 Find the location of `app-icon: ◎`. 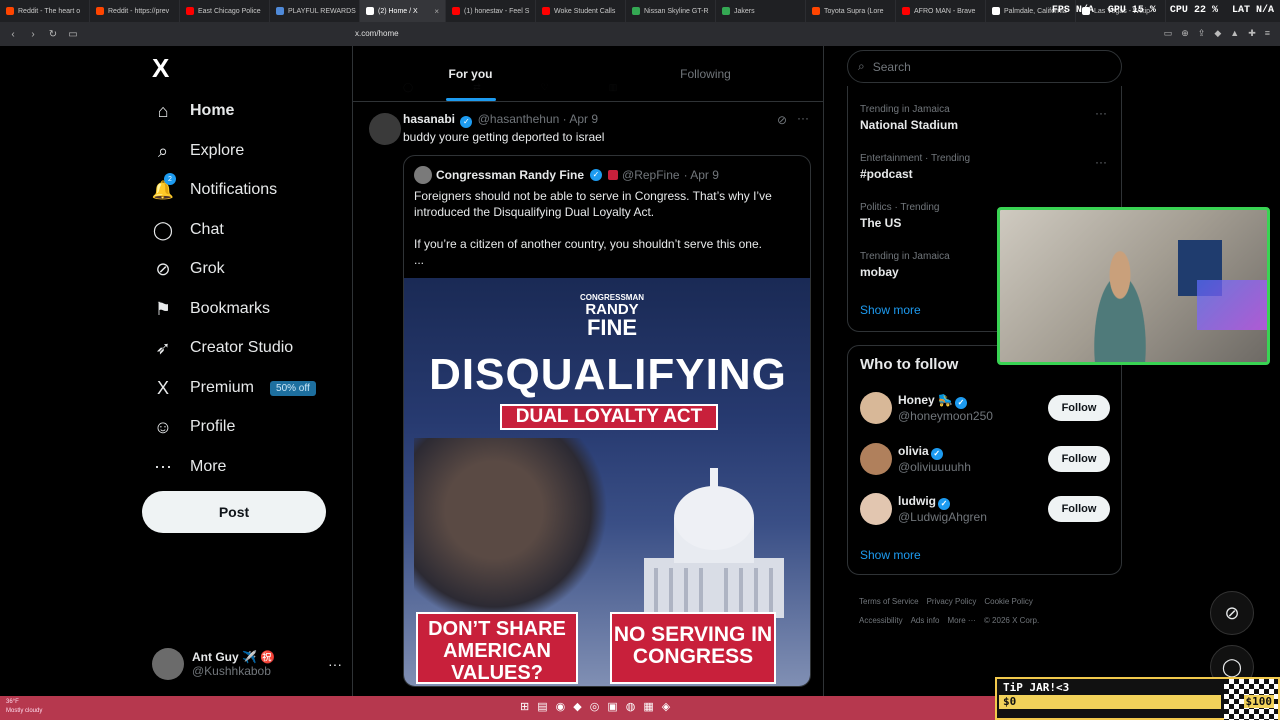

app-icon: ◎ is located at coordinates (595, 706).